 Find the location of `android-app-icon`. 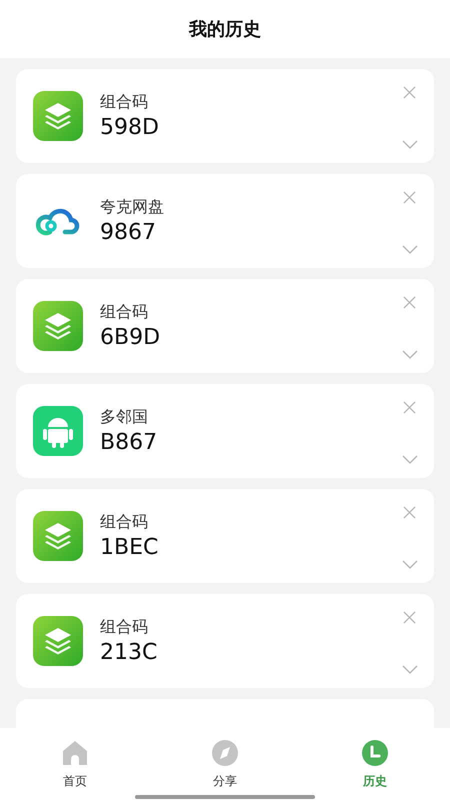

android-app-icon is located at coordinates (58, 431).